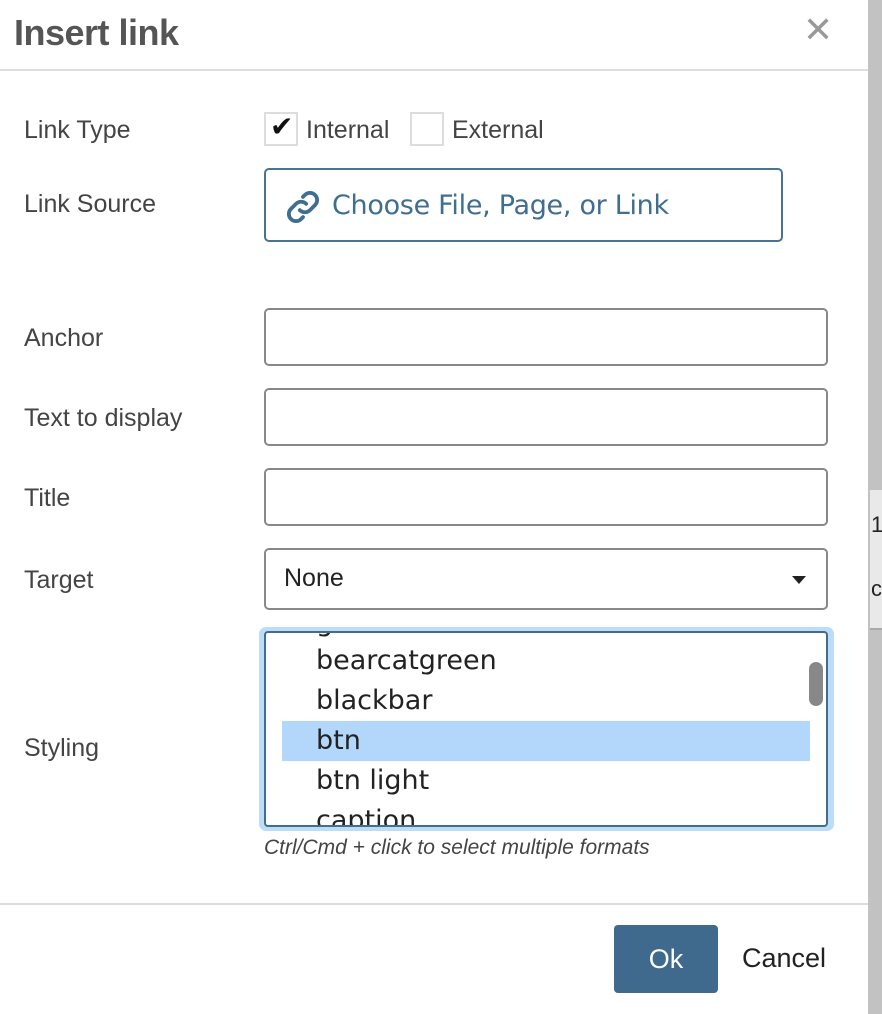 This screenshot has width=882, height=1014. Describe the element at coordinates (90, 204) in the screenshot. I see `link-source-label: Link Source` at that location.